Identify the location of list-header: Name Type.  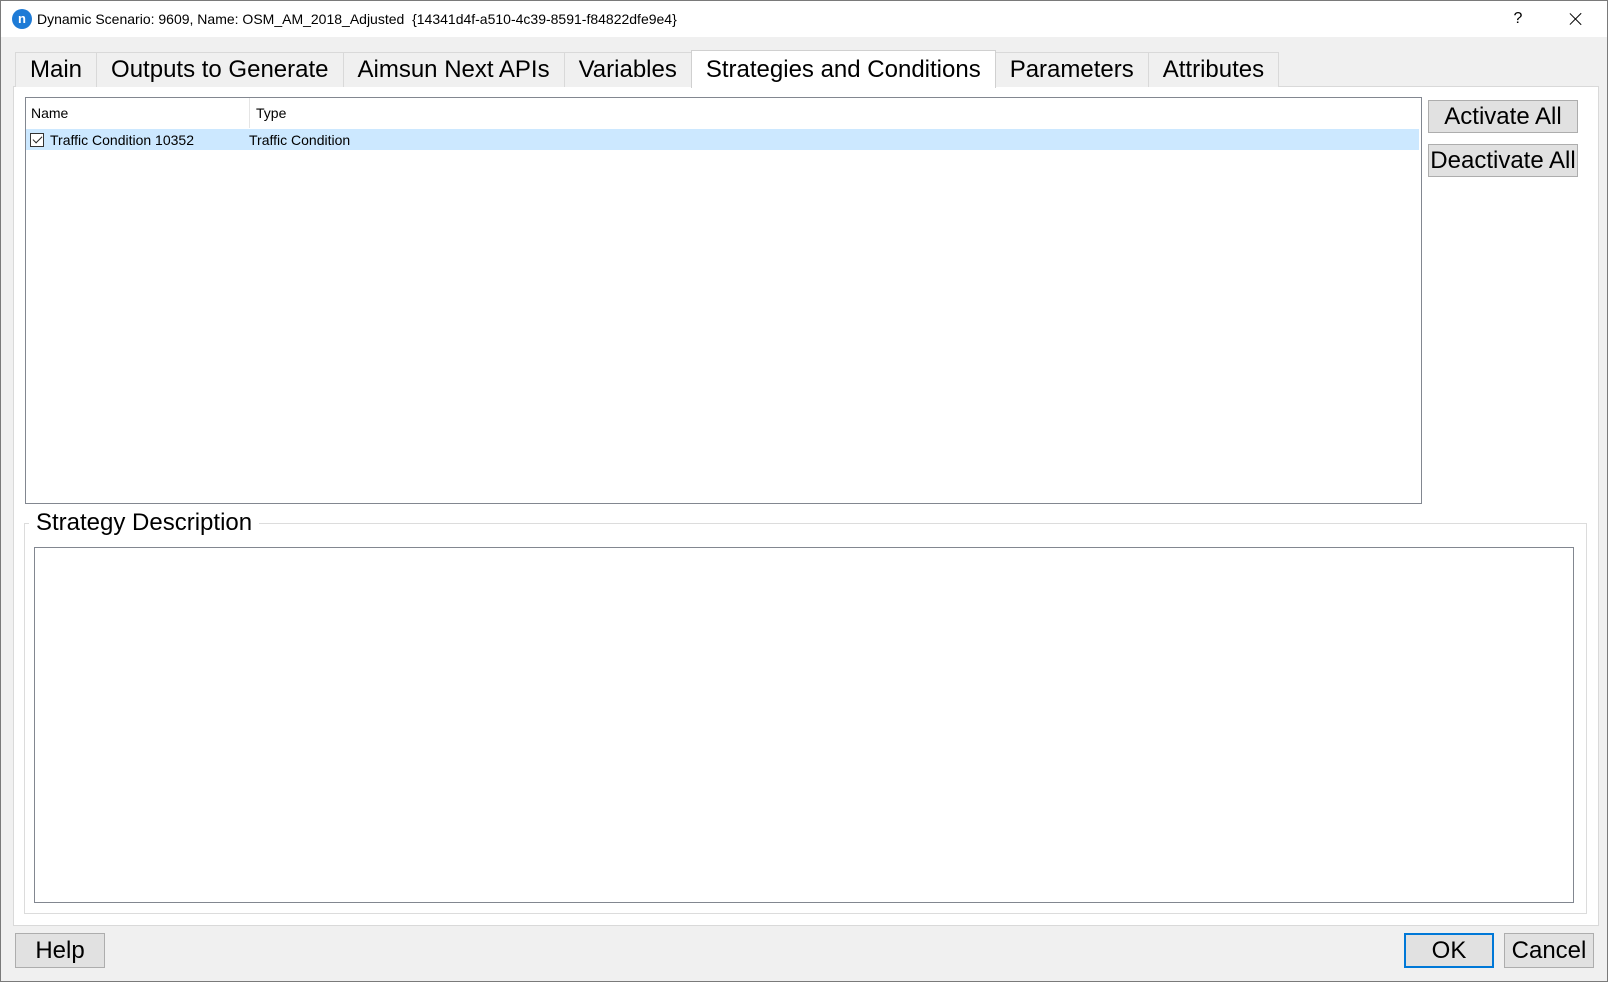
(723, 113).